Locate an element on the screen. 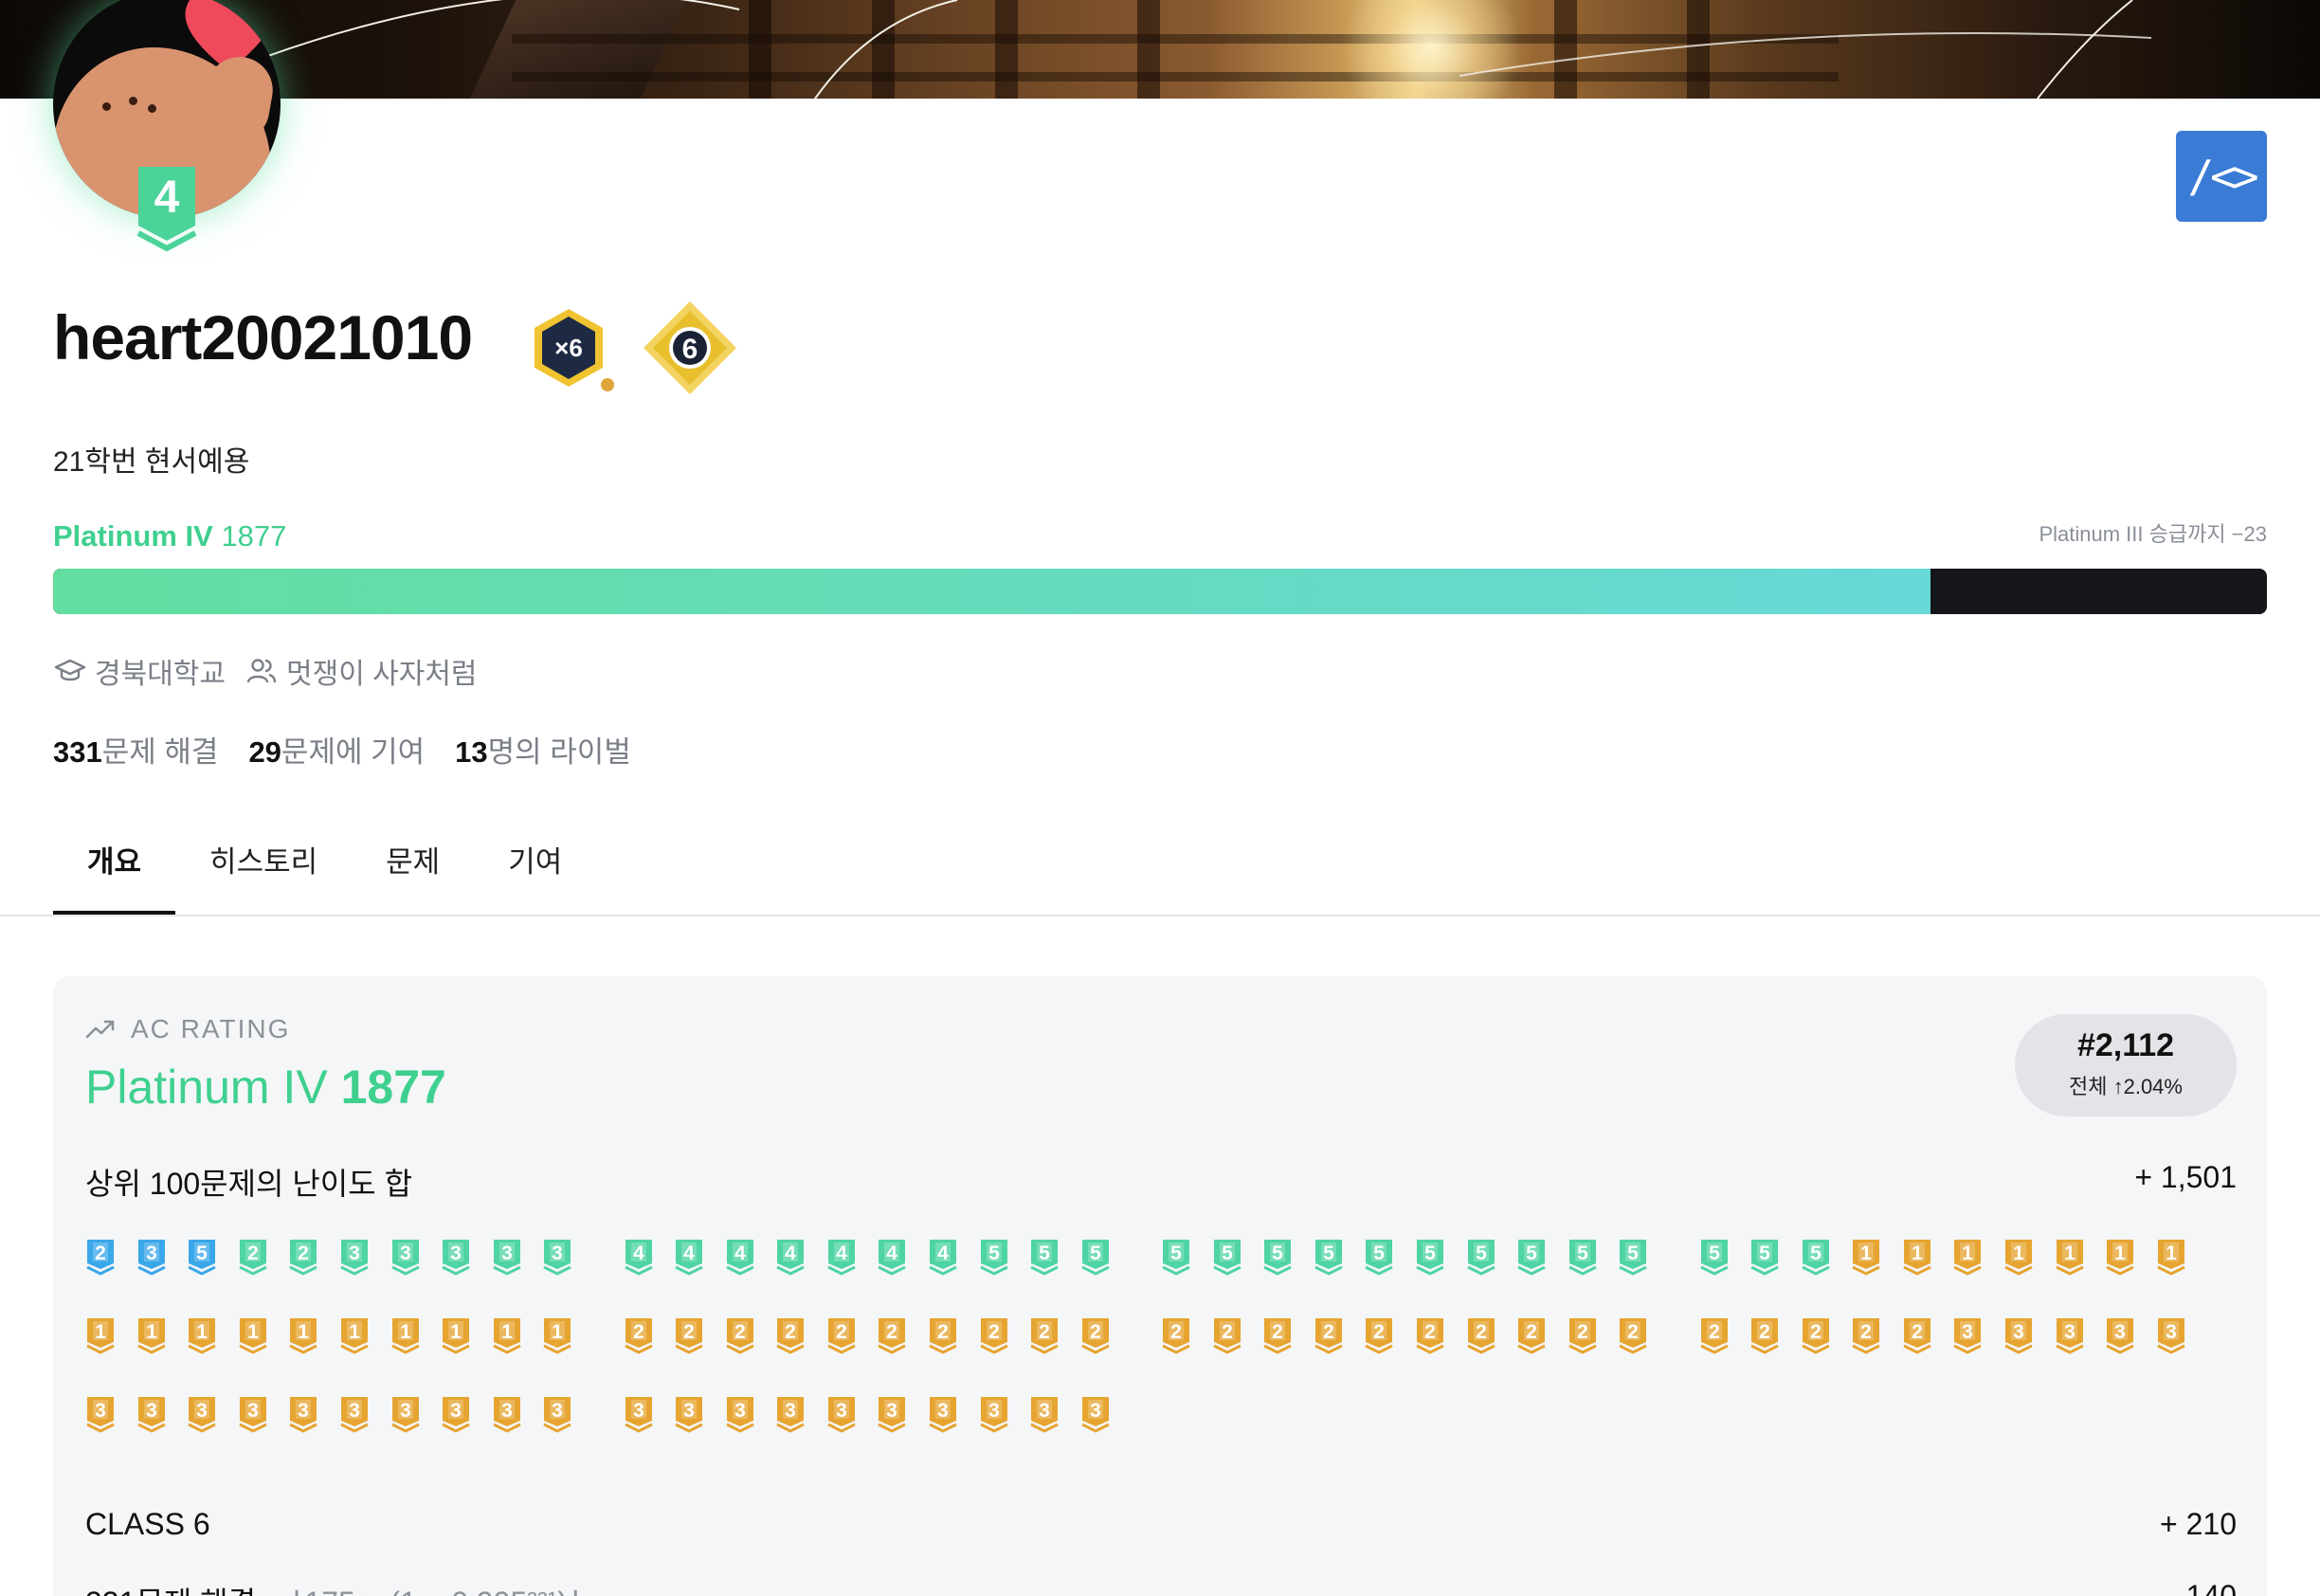 This screenshot has width=2320, height=1596. embed-code-button: /<> is located at coordinates (2221, 177).